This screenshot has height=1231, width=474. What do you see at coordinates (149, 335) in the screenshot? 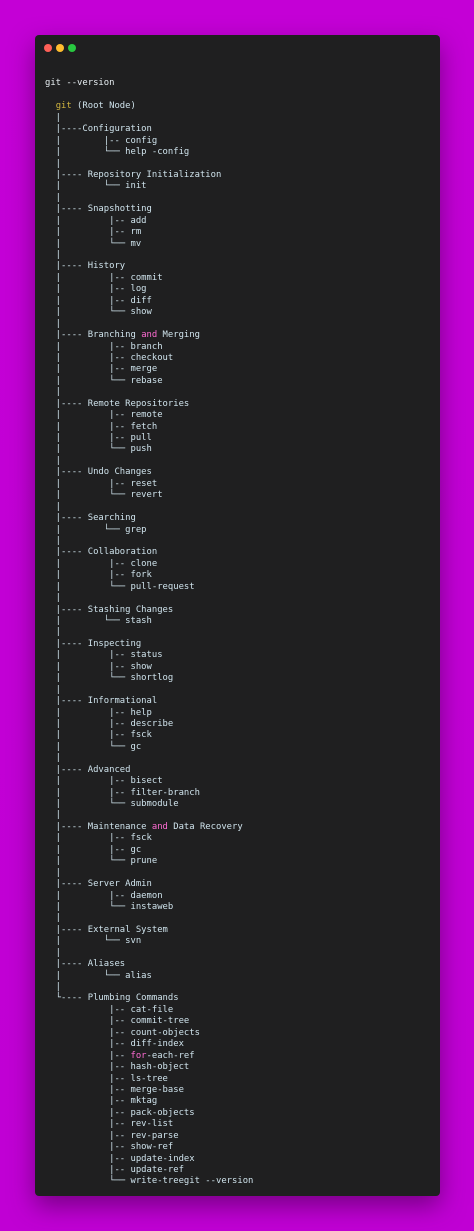
I see `highlight-token: and` at bounding box center [149, 335].